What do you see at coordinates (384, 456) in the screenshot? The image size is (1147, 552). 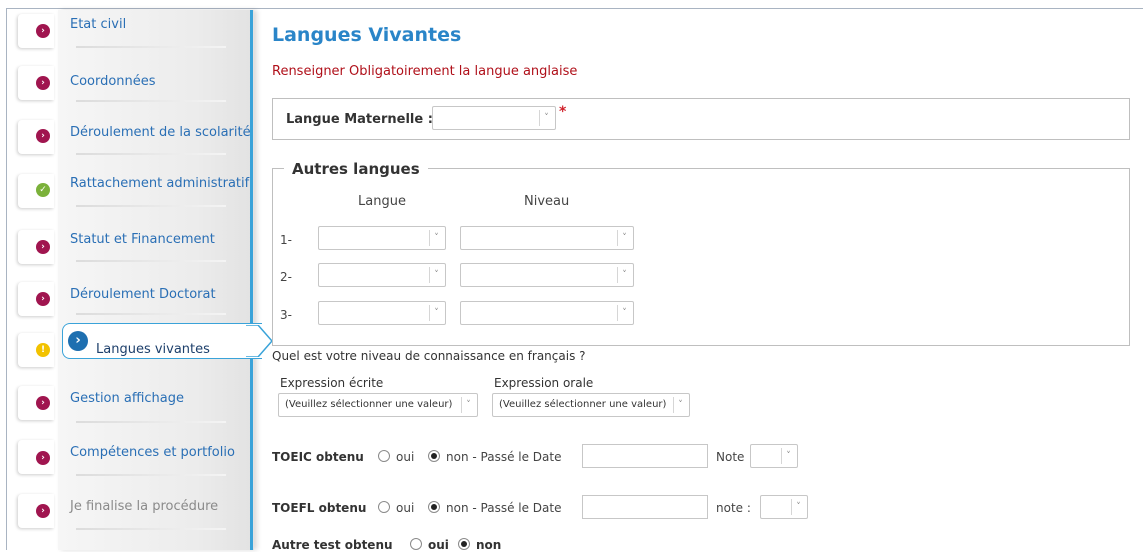 I see `toeic-oui-radio` at bounding box center [384, 456].